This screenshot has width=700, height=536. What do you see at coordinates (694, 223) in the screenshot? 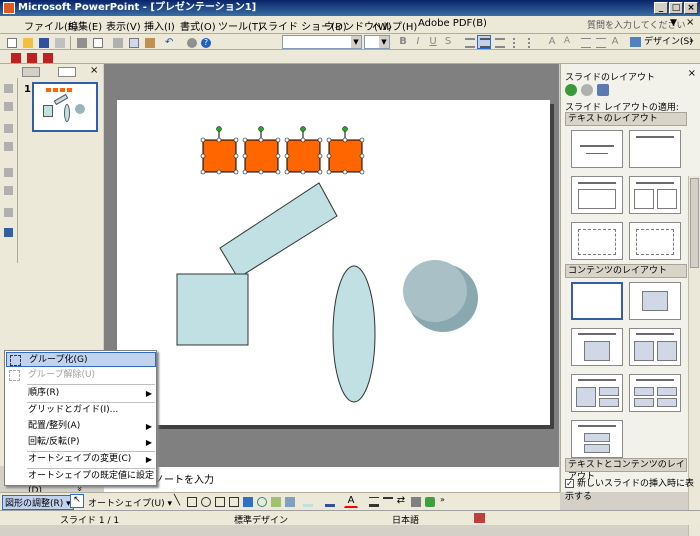
I see `scroll-thumb` at bounding box center [694, 223].